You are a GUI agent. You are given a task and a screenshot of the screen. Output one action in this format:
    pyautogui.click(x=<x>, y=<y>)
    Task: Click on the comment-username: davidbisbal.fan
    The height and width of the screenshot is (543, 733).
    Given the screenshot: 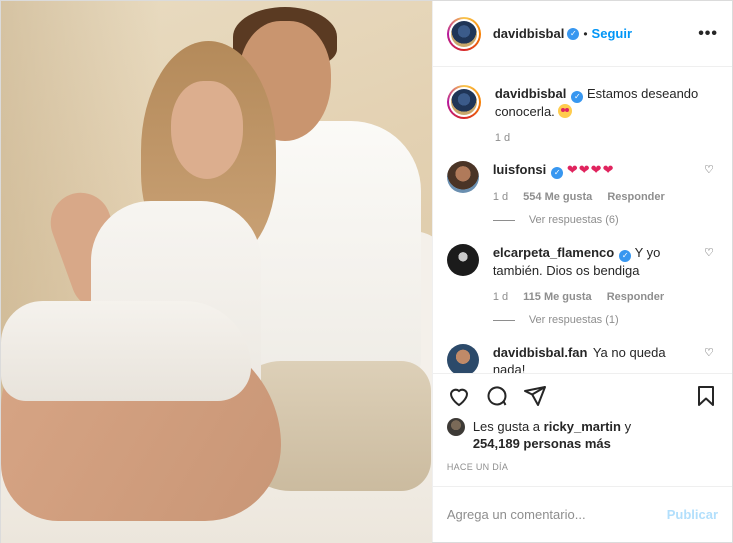 What is the action you would take?
    pyautogui.click(x=540, y=352)
    